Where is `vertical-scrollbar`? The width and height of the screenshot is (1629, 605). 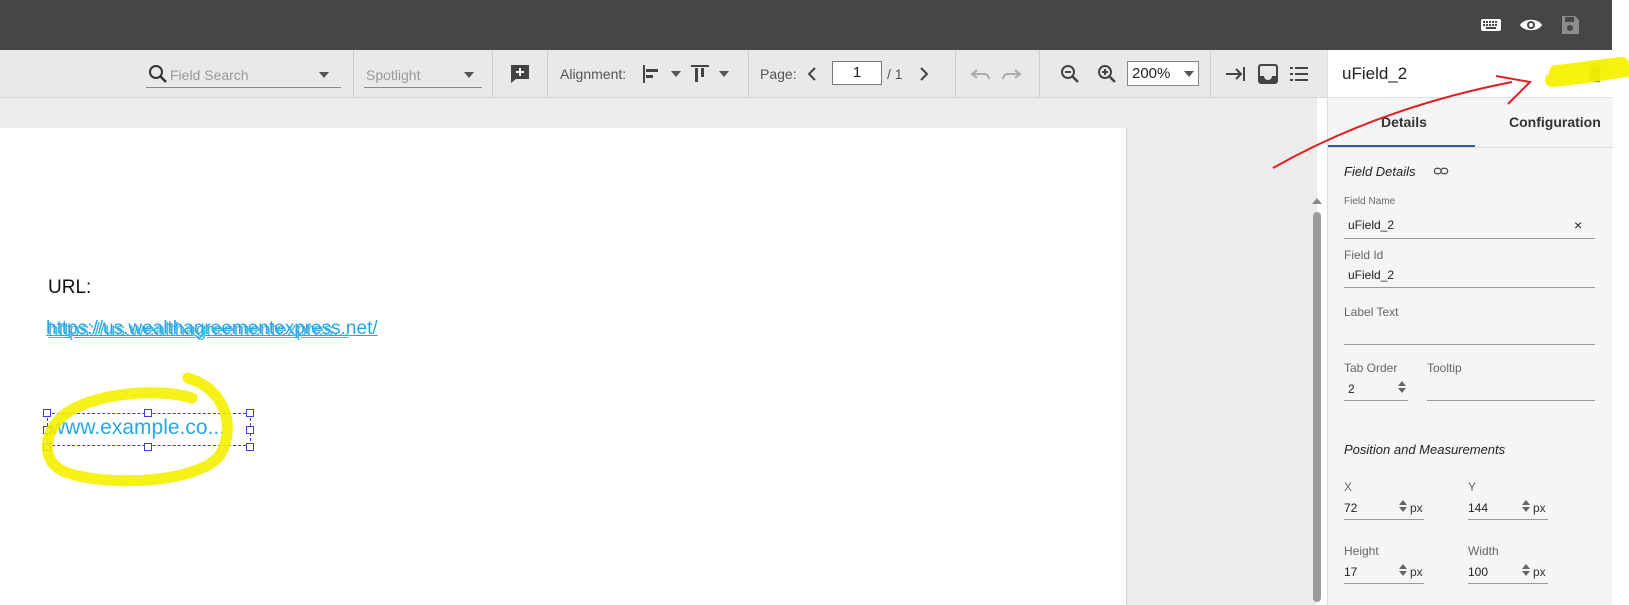
vertical-scrollbar is located at coordinates (1317, 407).